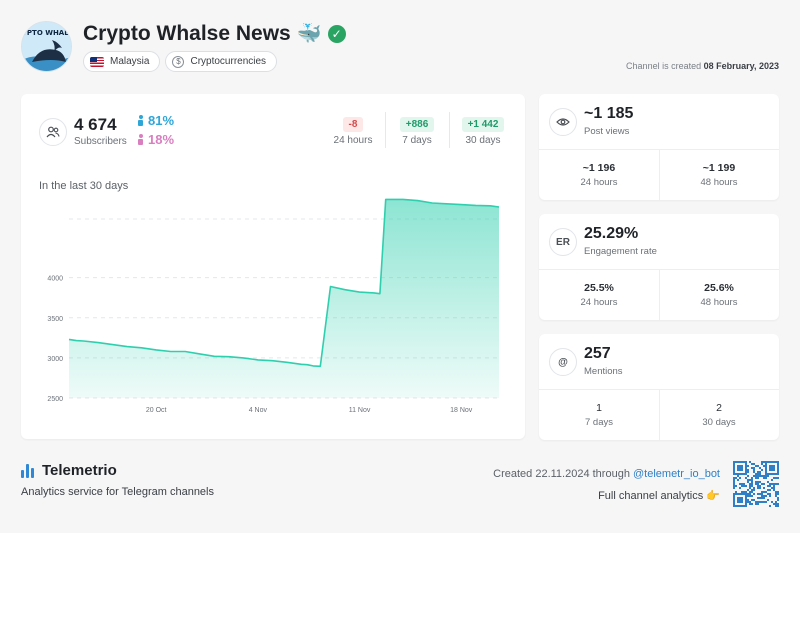 The image size is (800, 620). I want to click on telemetrio-logo-icon, so click(27, 470).